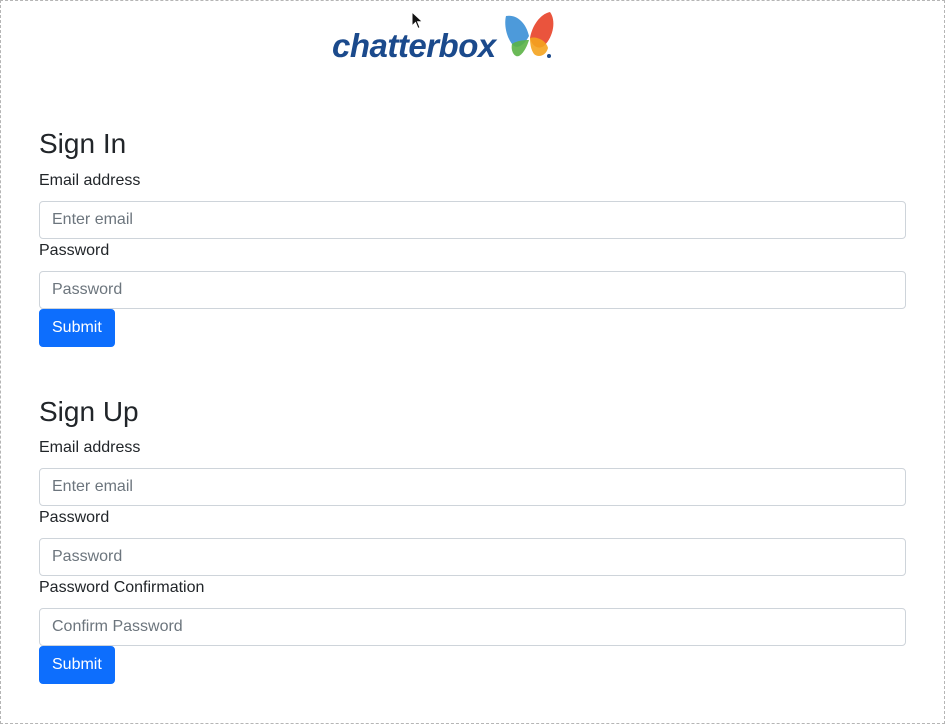 Image resolution: width=945 pixels, height=724 pixels. Describe the element at coordinates (122, 587) in the screenshot. I see `sign-up-confirm-label: Password Confirmation` at that location.